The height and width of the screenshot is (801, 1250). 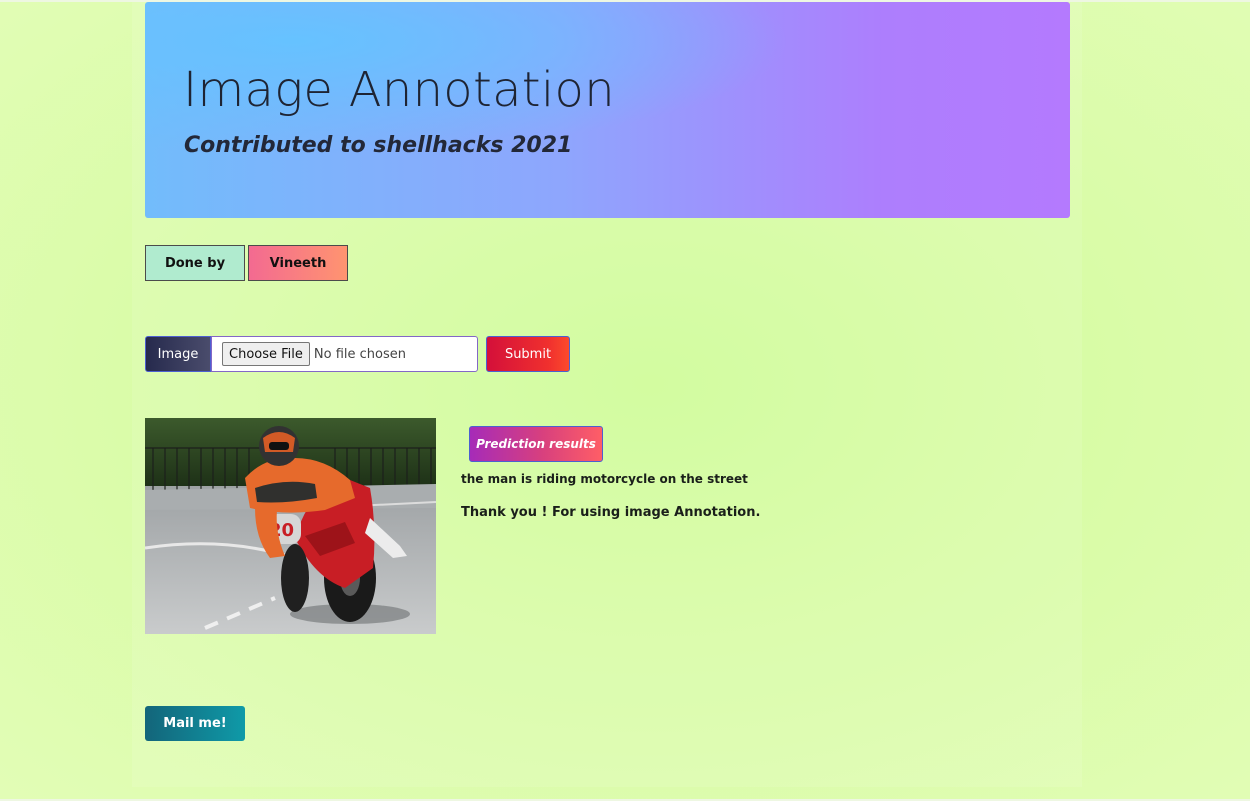 I want to click on subtitle-prefix: Contributed to, so click(x=275, y=145).